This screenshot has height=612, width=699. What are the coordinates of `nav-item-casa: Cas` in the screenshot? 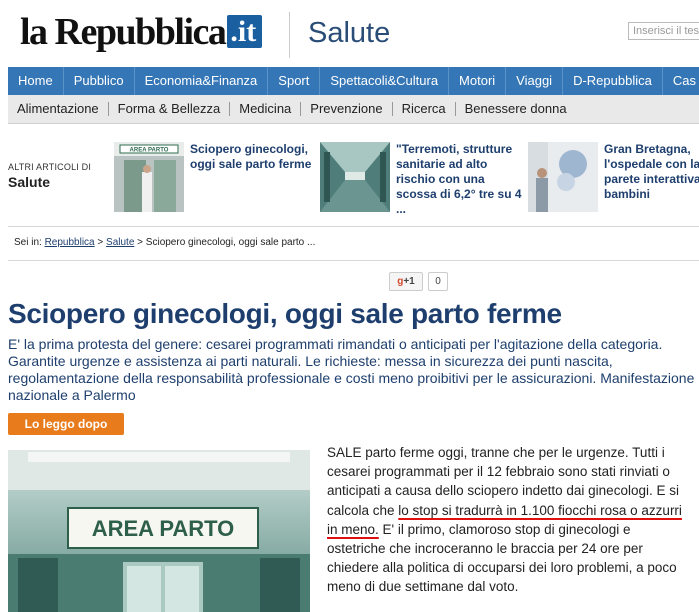 It's located at (681, 81).